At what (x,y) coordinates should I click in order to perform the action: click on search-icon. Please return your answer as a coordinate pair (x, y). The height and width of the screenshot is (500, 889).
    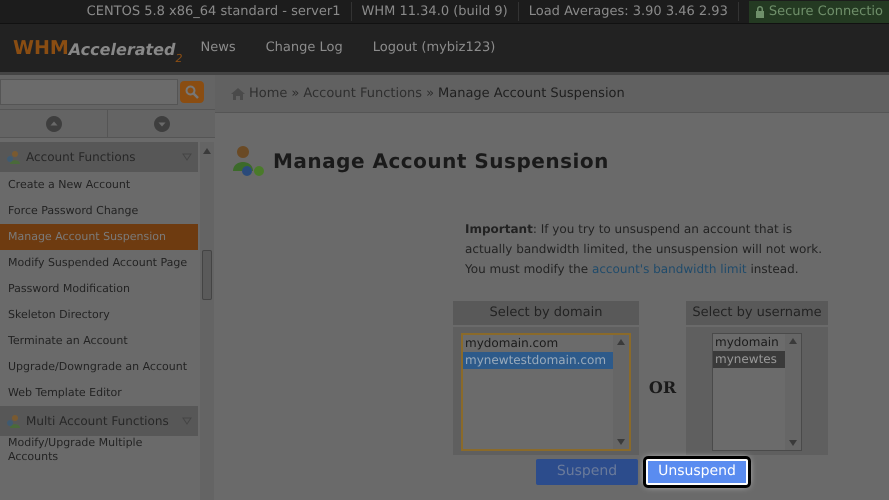
    Looking at the image, I should click on (192, 92).